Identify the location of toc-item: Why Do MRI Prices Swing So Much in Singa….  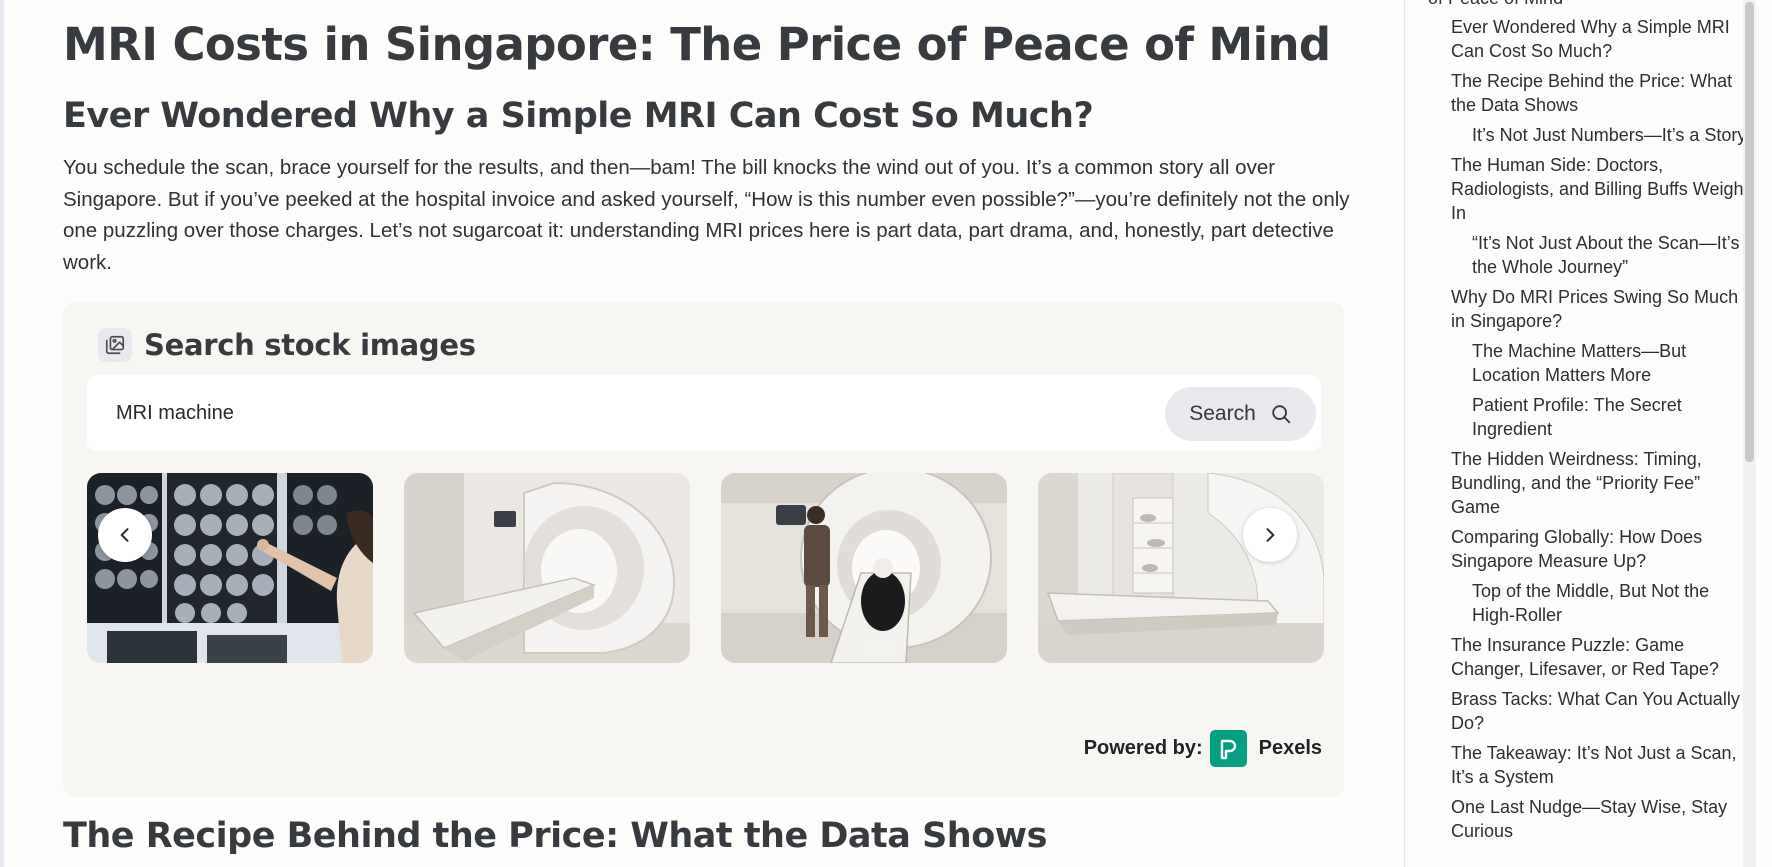
(1601, 309).